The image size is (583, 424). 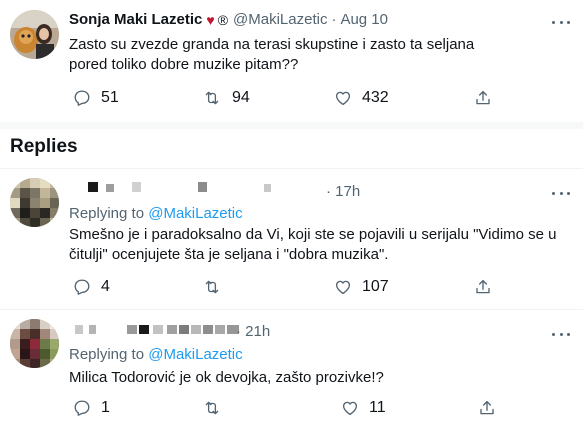 I want to click on heart-emoji: ♥, so click(x=210, y=19).